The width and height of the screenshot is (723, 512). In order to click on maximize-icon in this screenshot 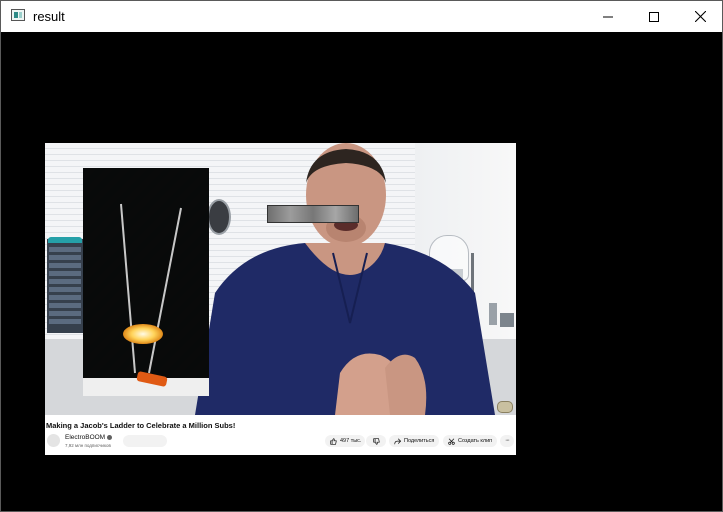, I will do `click(654, 16)`.